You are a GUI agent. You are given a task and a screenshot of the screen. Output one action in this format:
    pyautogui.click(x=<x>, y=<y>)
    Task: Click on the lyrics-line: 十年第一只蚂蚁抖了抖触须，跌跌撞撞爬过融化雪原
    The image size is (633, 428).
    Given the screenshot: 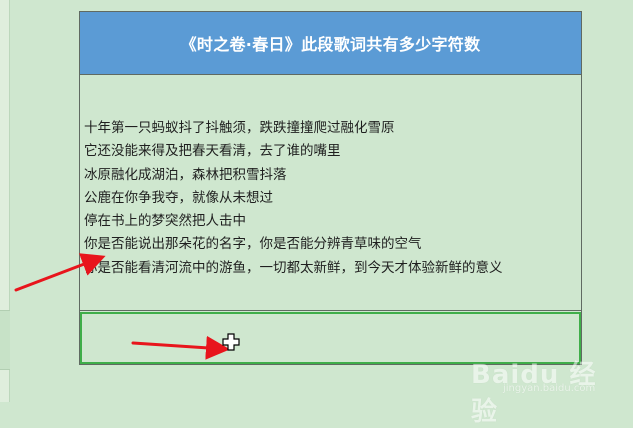 What is the action you would take?
    pyautogui.click(x=239, y=128)
    